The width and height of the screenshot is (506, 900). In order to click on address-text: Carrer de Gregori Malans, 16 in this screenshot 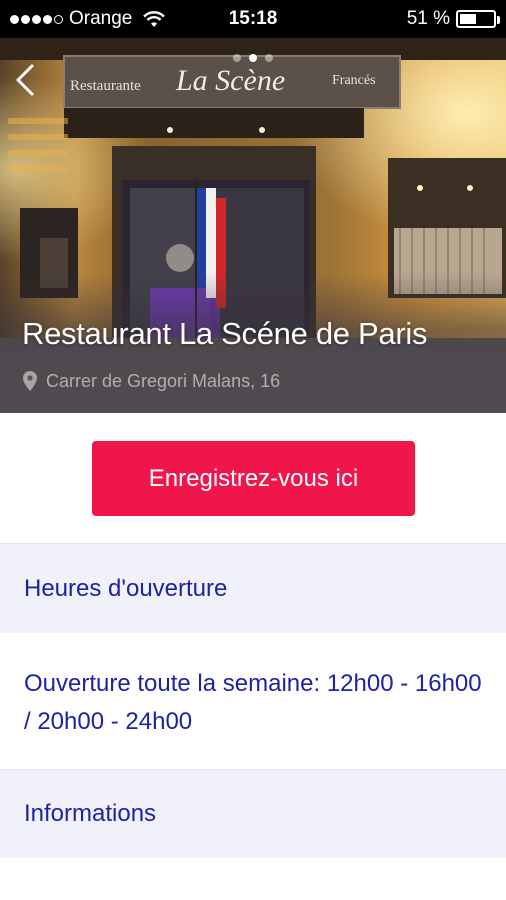, I will do `click(163, 380)`.